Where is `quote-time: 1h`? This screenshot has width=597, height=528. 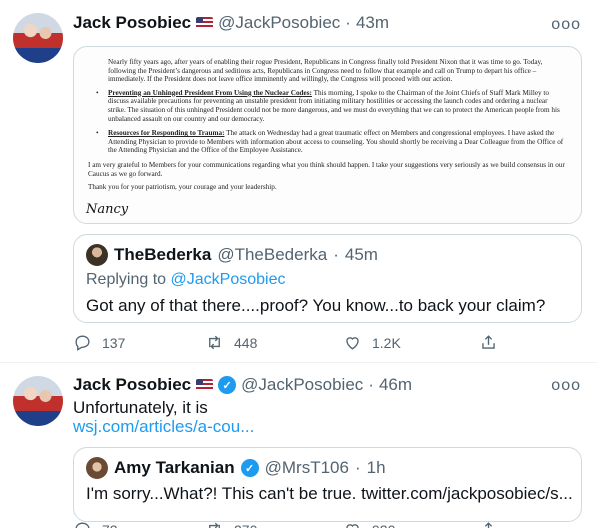
quote-time: 1h is located at coordinates (376, 467).